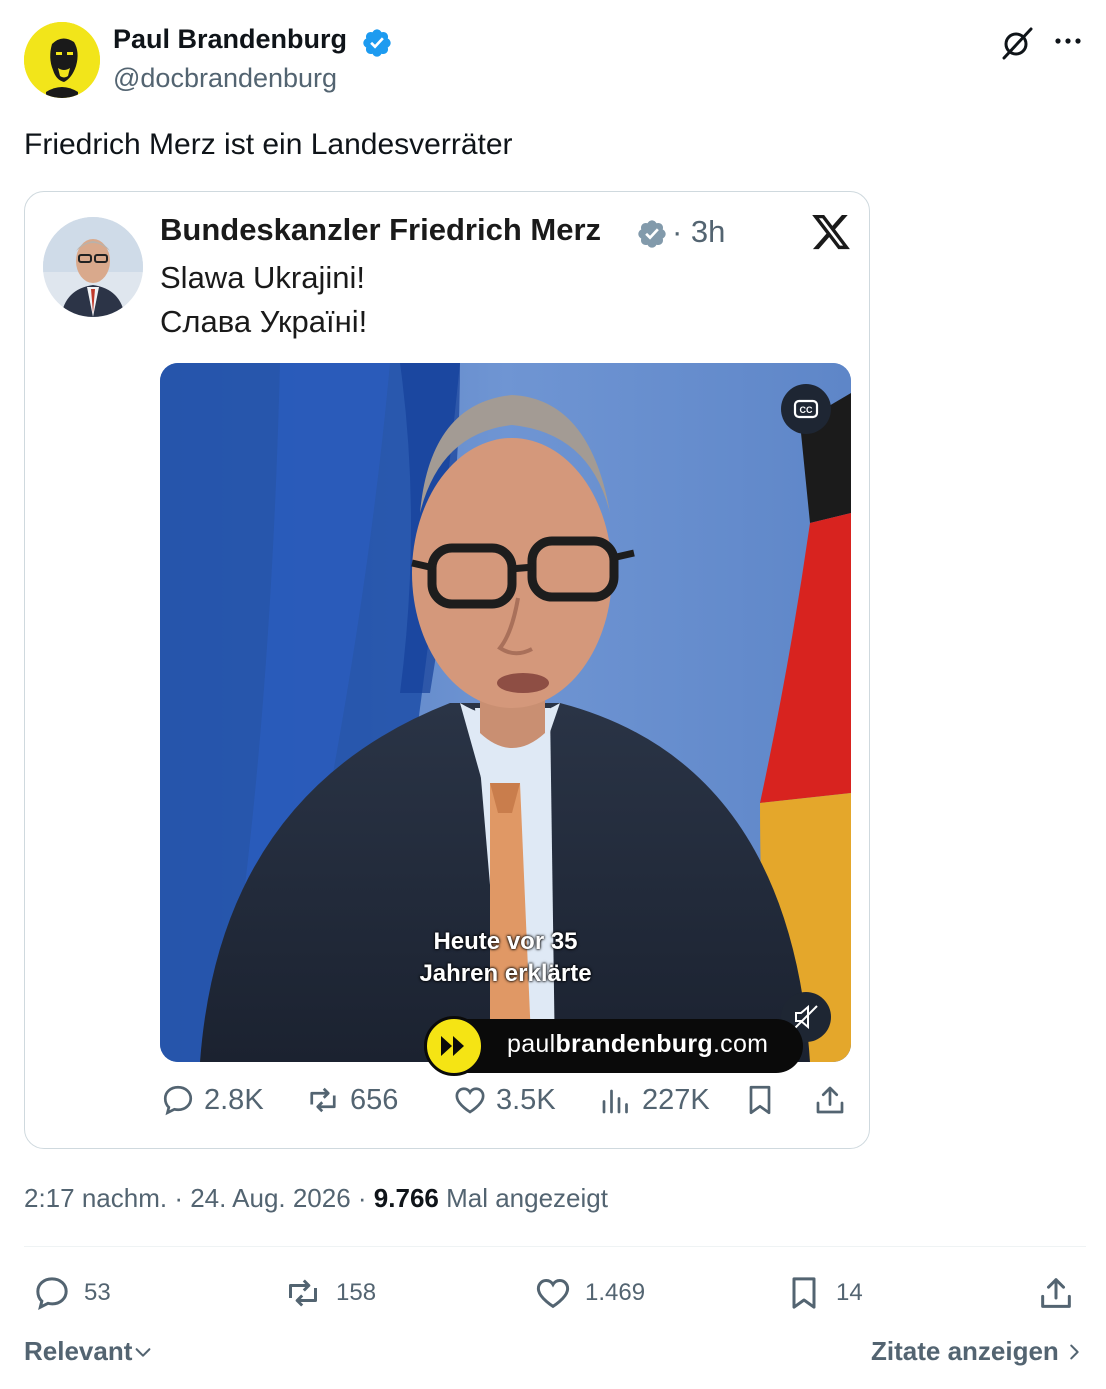  Describe the element at coordinates (212, 1100) in the screenshot. I see `embedded-replies-stat: 2.8K` at that location.